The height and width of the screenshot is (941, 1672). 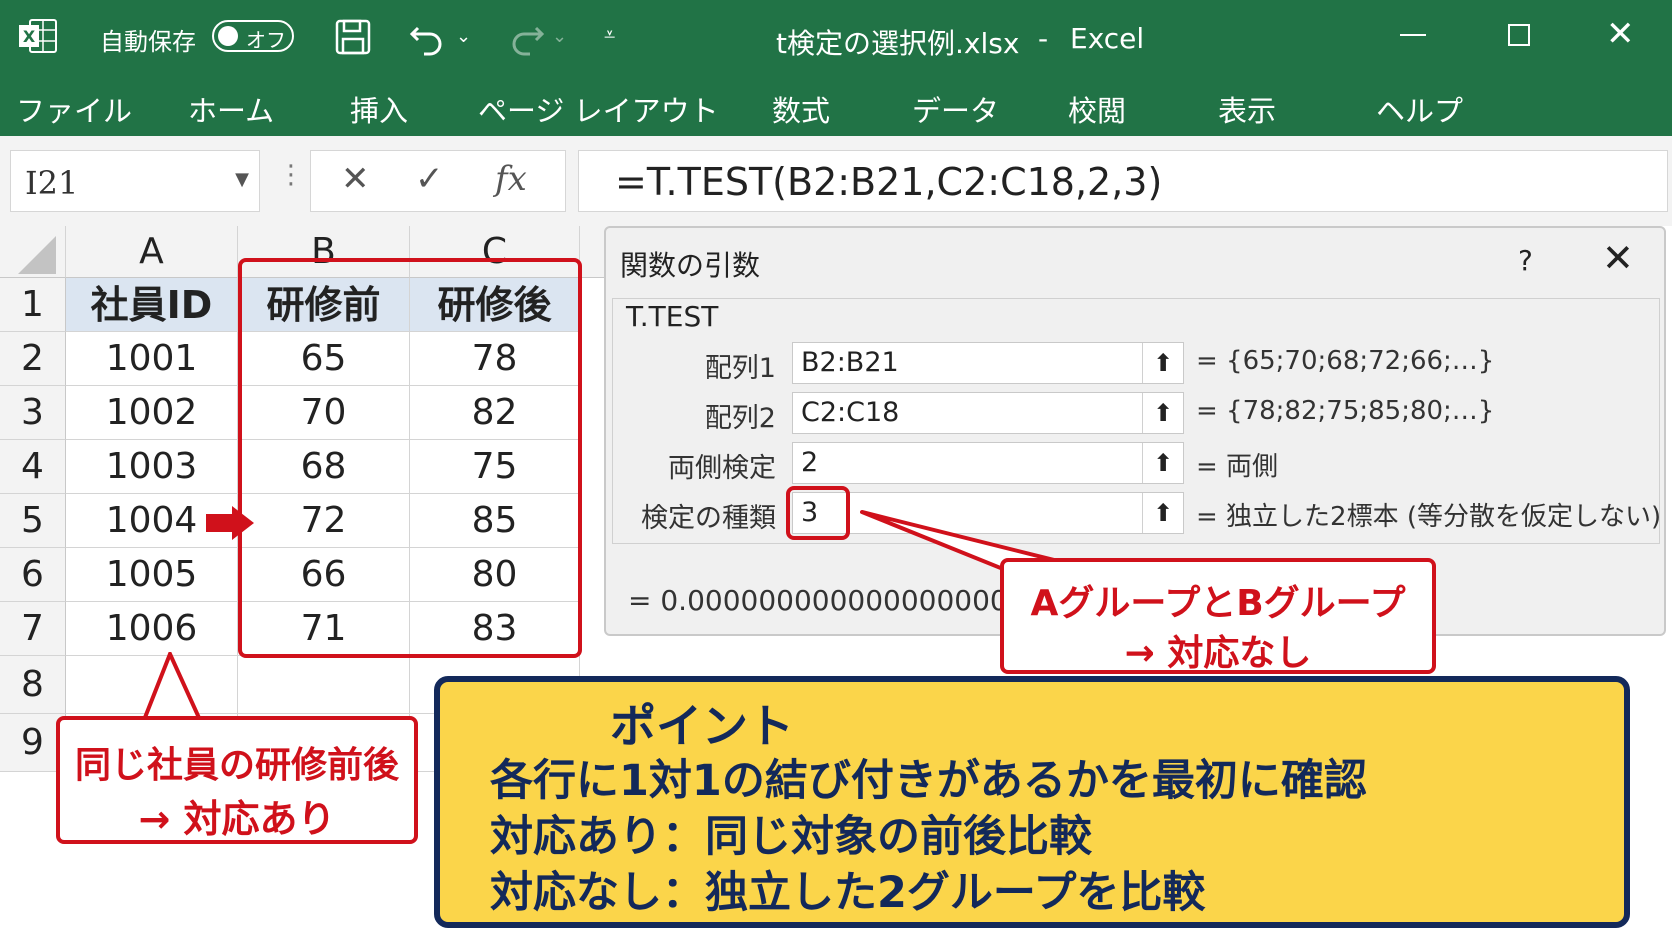 I want to click on arg4-label: 検定の種類, so click(x=708, y=518).